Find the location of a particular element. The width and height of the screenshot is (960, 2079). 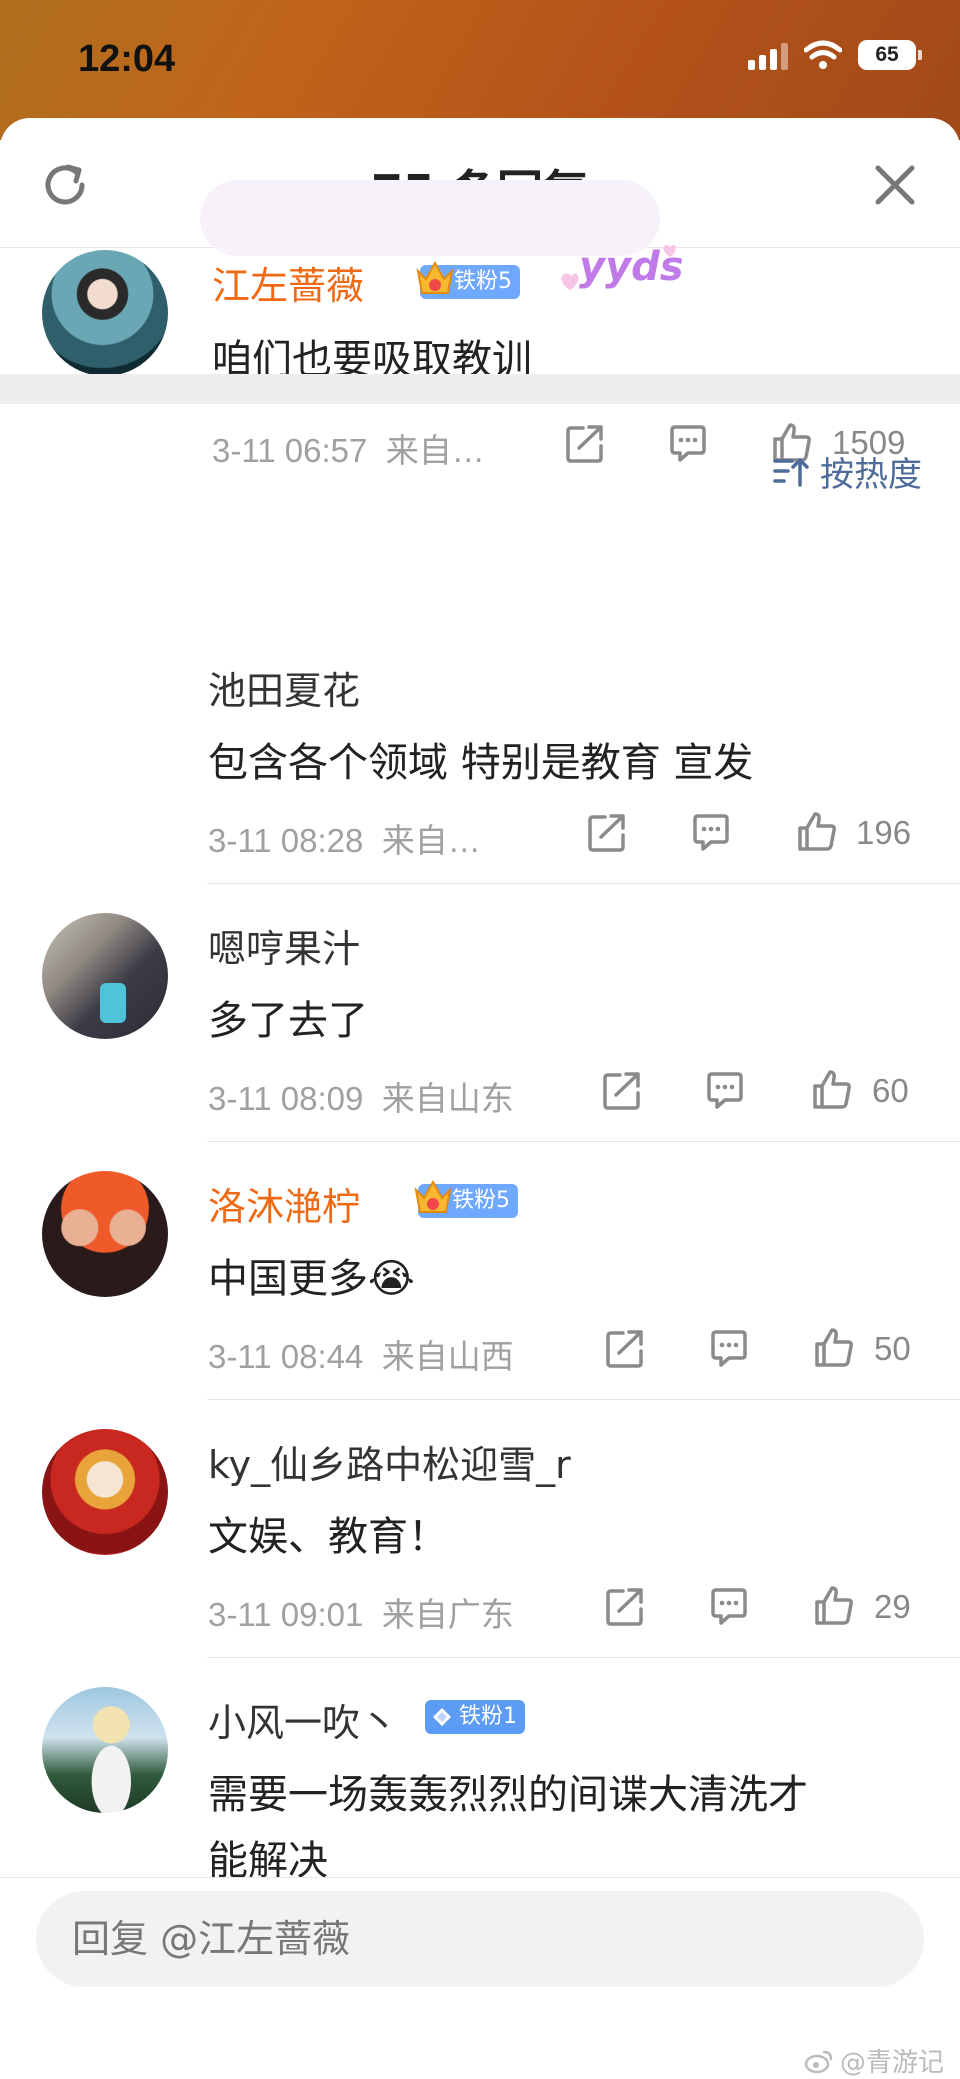

battery-icon: 65 is located at coordinates (890, 55).